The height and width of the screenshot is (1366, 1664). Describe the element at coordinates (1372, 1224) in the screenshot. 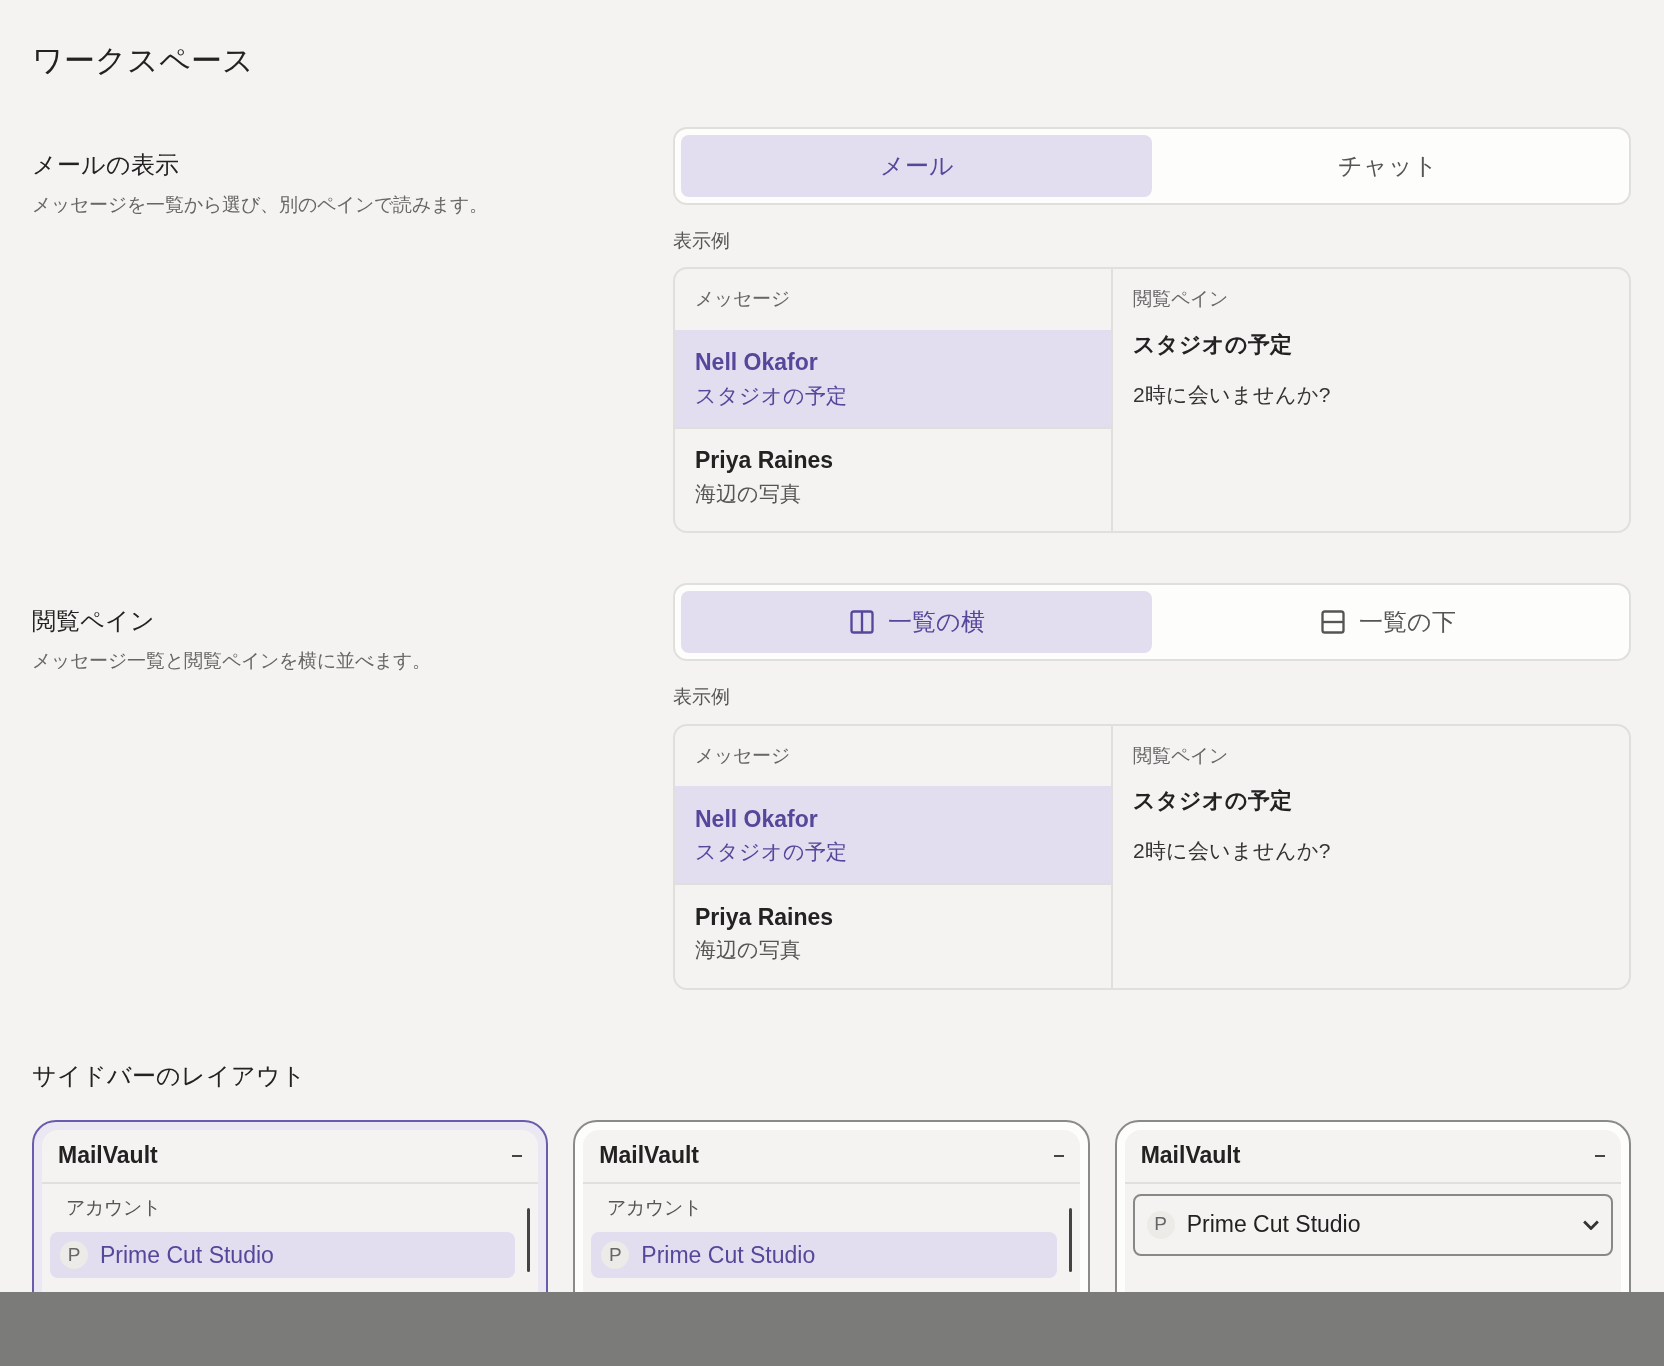

I see `account-dropdown: P Prime Cut Studio` at that location.